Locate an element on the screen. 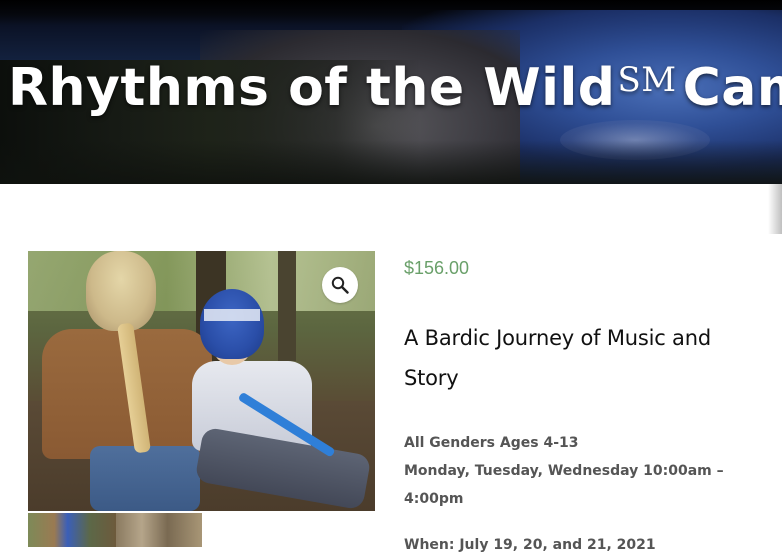  audience-text: All Genders Ages 4-13 is located at coordinates (491, 443).